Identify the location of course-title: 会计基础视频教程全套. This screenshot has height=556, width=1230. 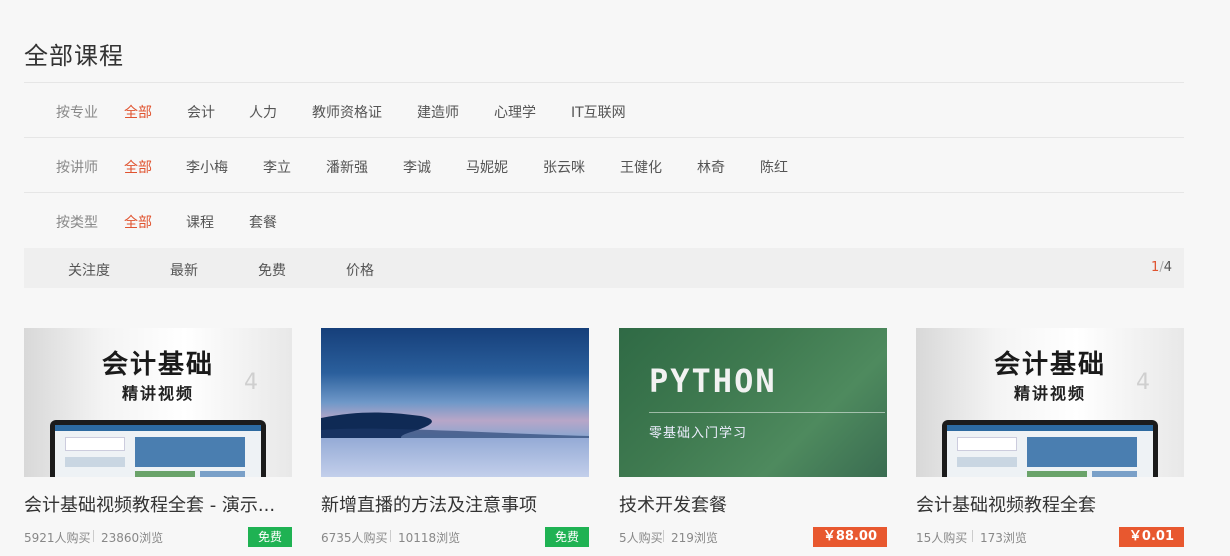
(1050, 503).